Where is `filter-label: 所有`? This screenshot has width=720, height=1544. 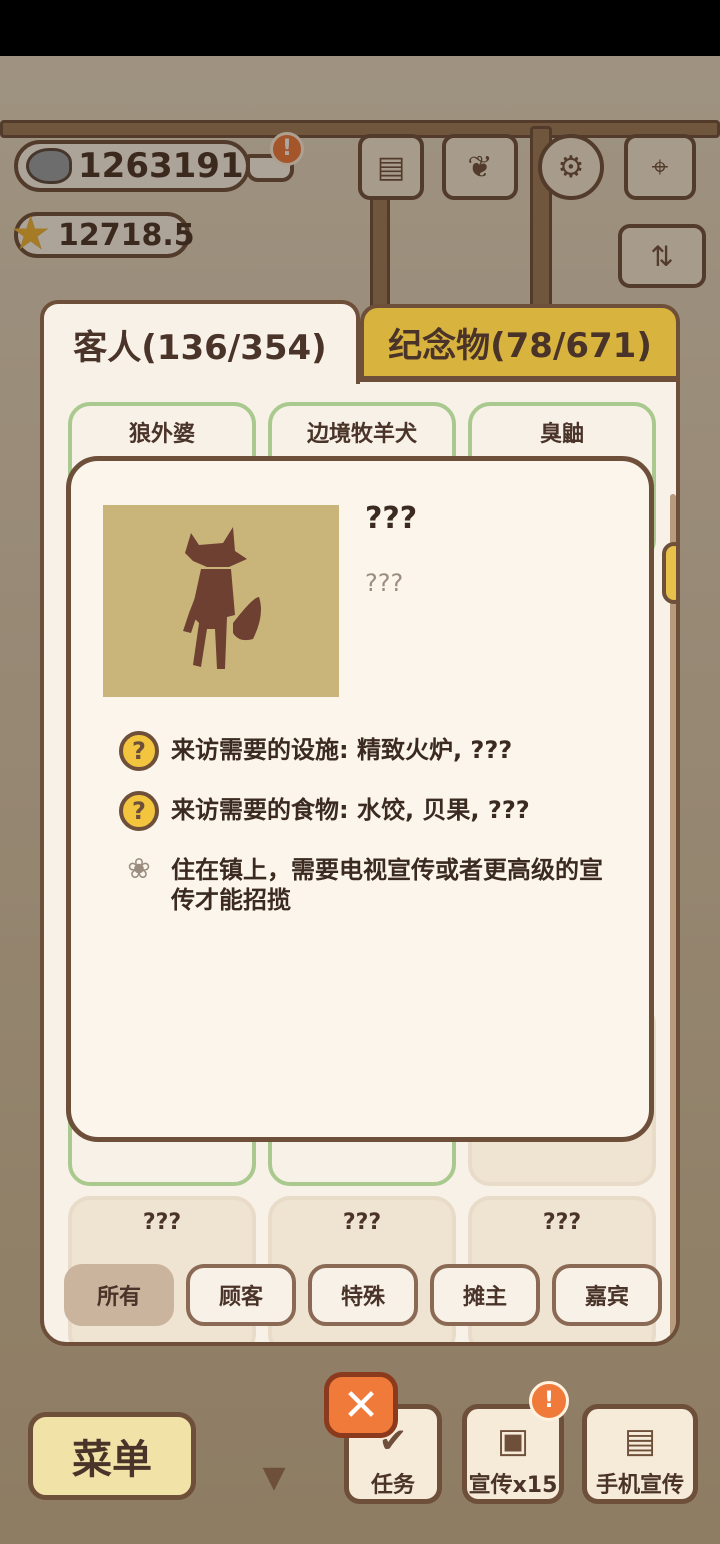 filter-label: 所有 is located at coordinates (118, 1297).